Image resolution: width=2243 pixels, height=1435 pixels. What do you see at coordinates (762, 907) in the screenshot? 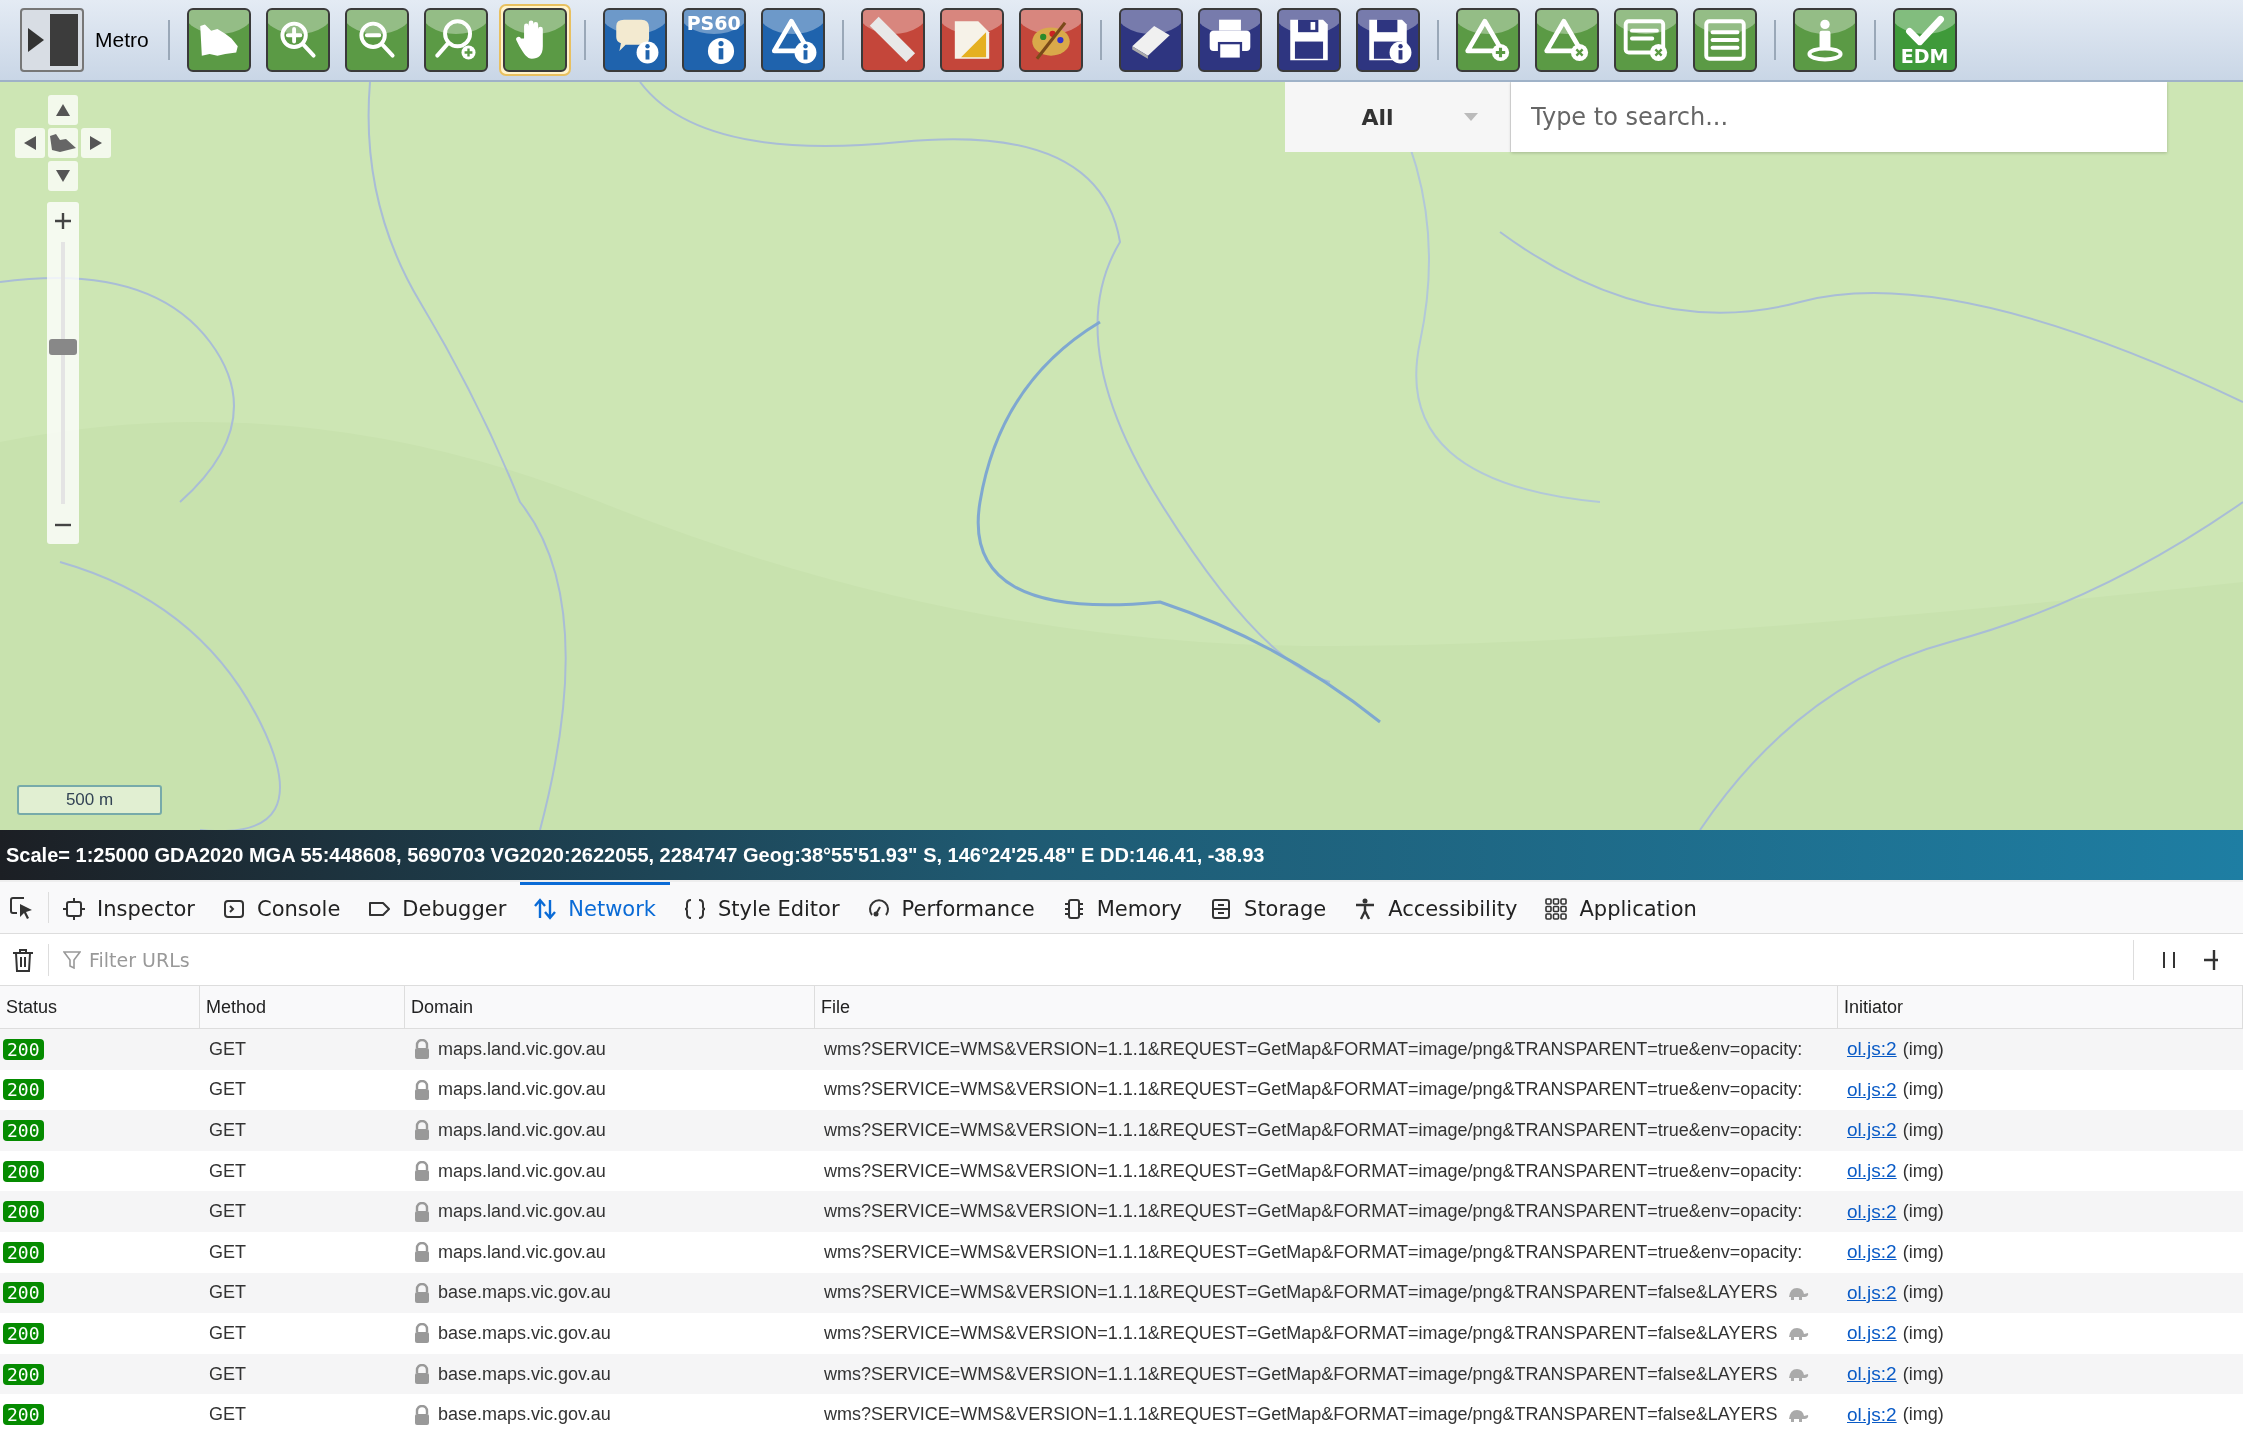
I see `devtools-tab: Style Editor` at bounding box center [762, 907].